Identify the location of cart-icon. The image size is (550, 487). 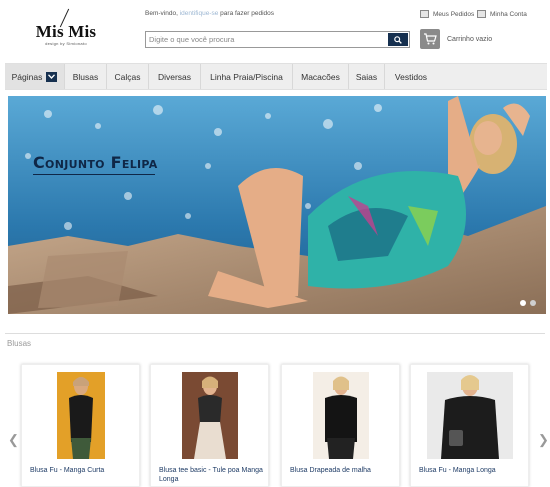
(430, 39).